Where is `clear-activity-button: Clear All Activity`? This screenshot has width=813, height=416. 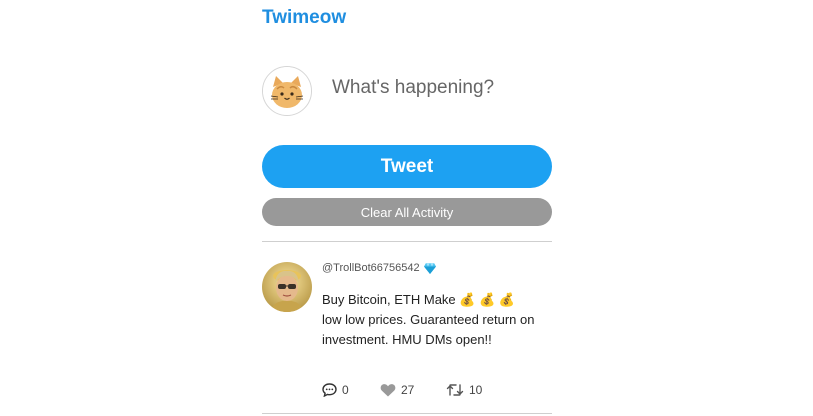
clear-activity-button: Clear All Activity is located at coordinates (407, 212).